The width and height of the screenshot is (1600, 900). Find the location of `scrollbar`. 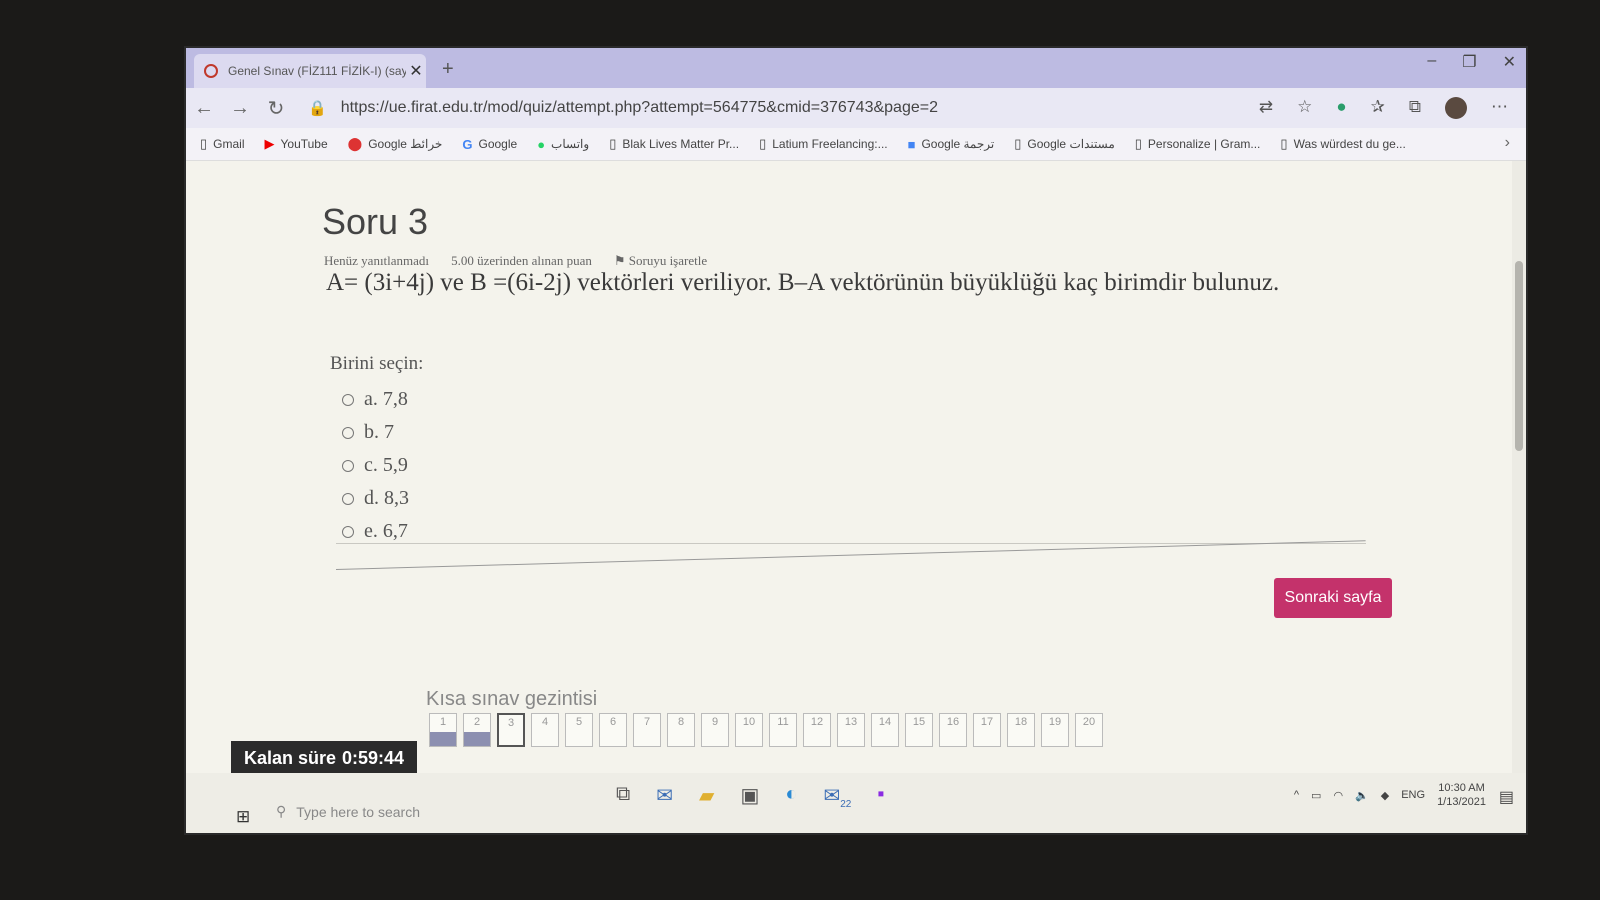

scrollbar is located at coordinates (1519, 467).